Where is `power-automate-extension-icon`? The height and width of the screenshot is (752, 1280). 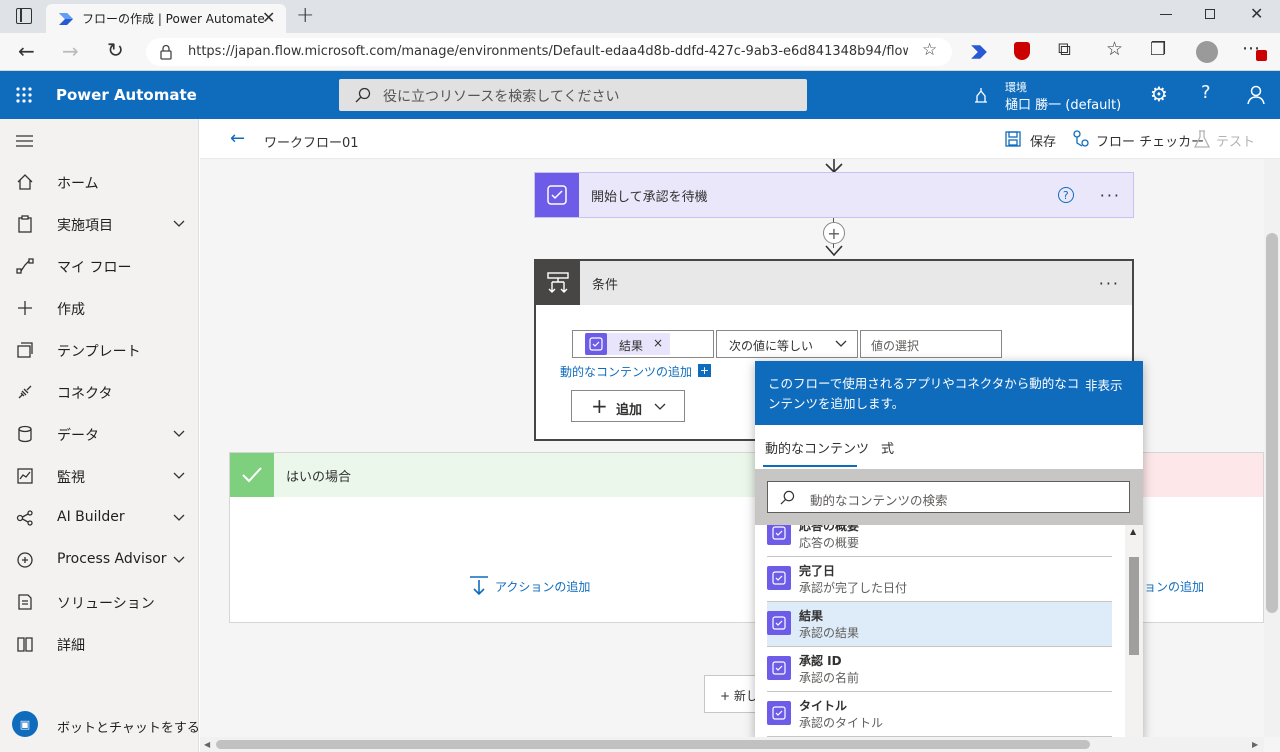
power-automate-extension-icon is located at coordinates (979, 52).